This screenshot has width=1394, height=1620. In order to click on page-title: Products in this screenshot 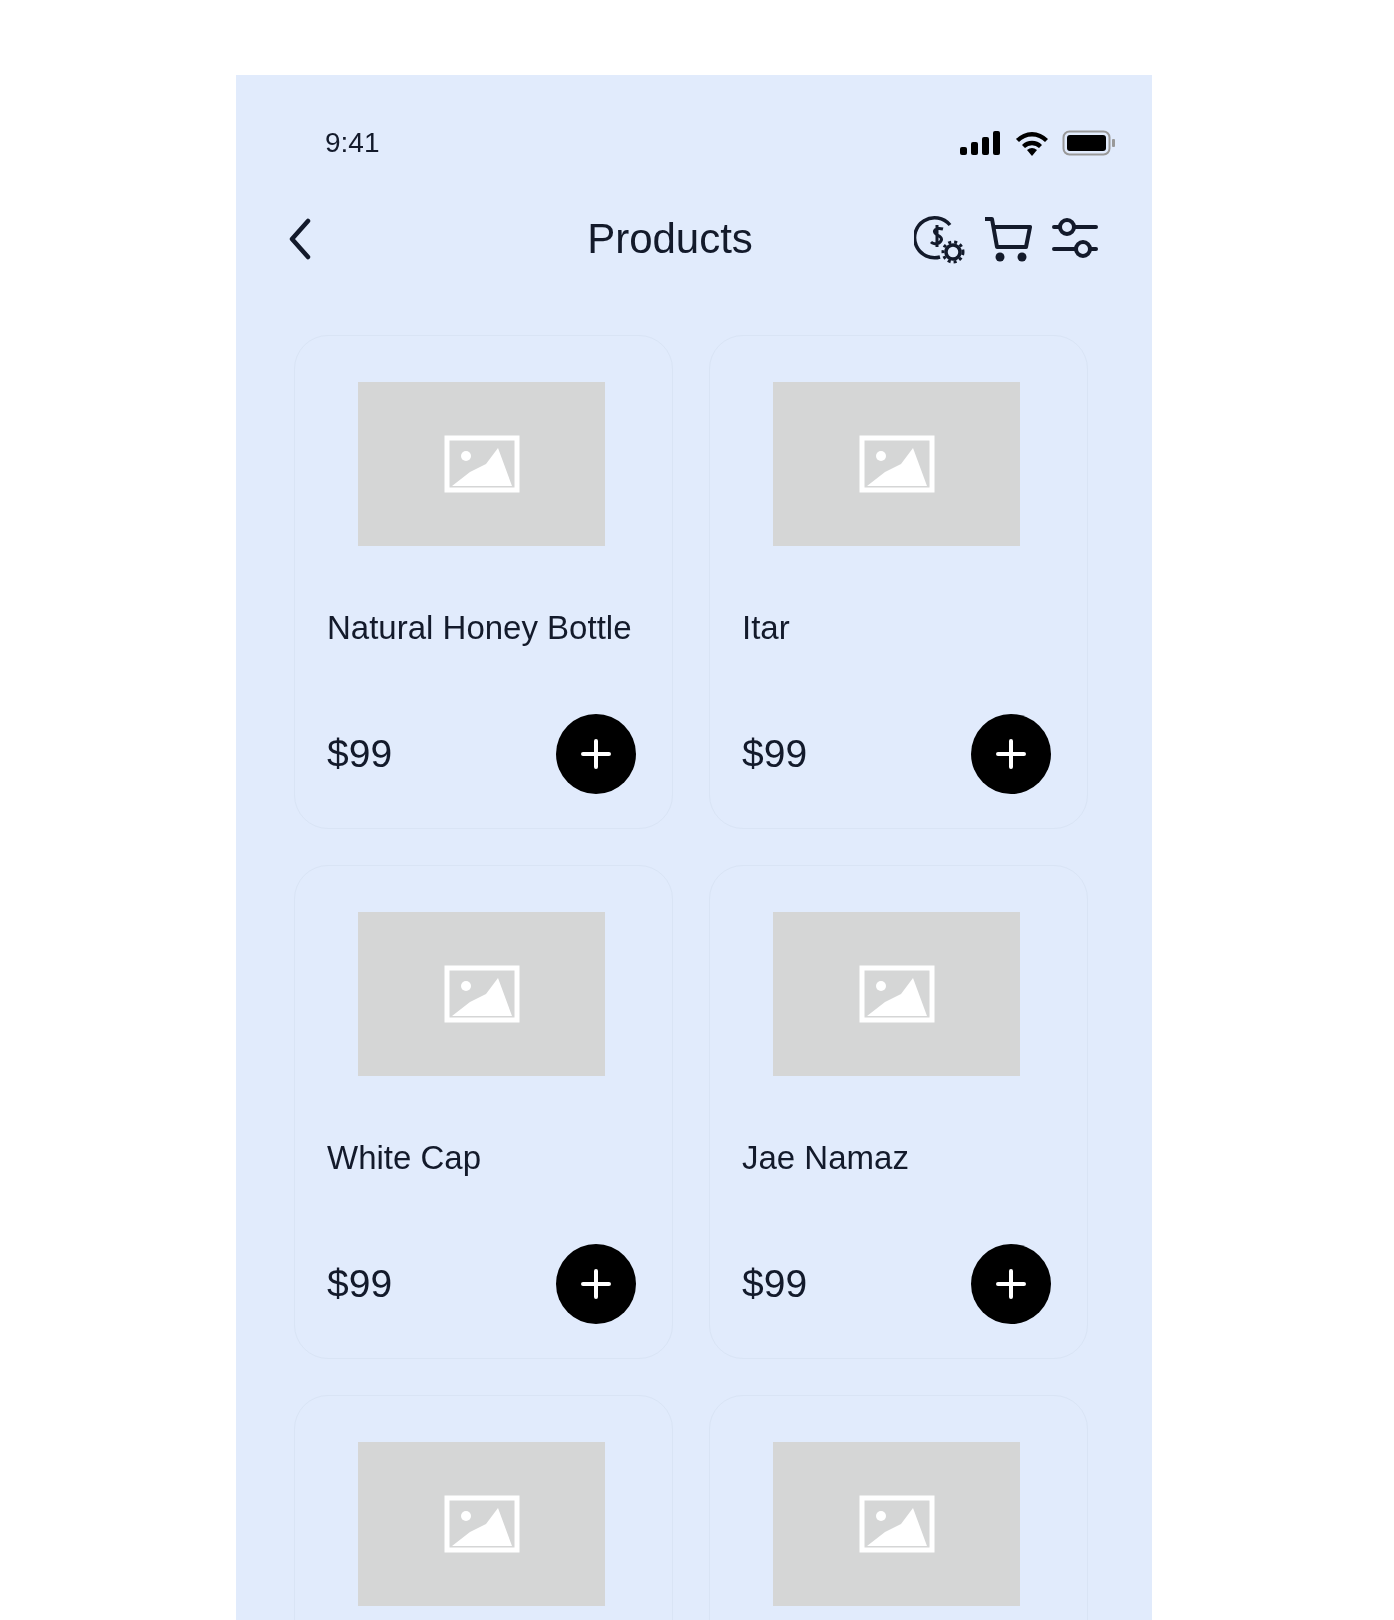, I will do `click(670, 239)`.